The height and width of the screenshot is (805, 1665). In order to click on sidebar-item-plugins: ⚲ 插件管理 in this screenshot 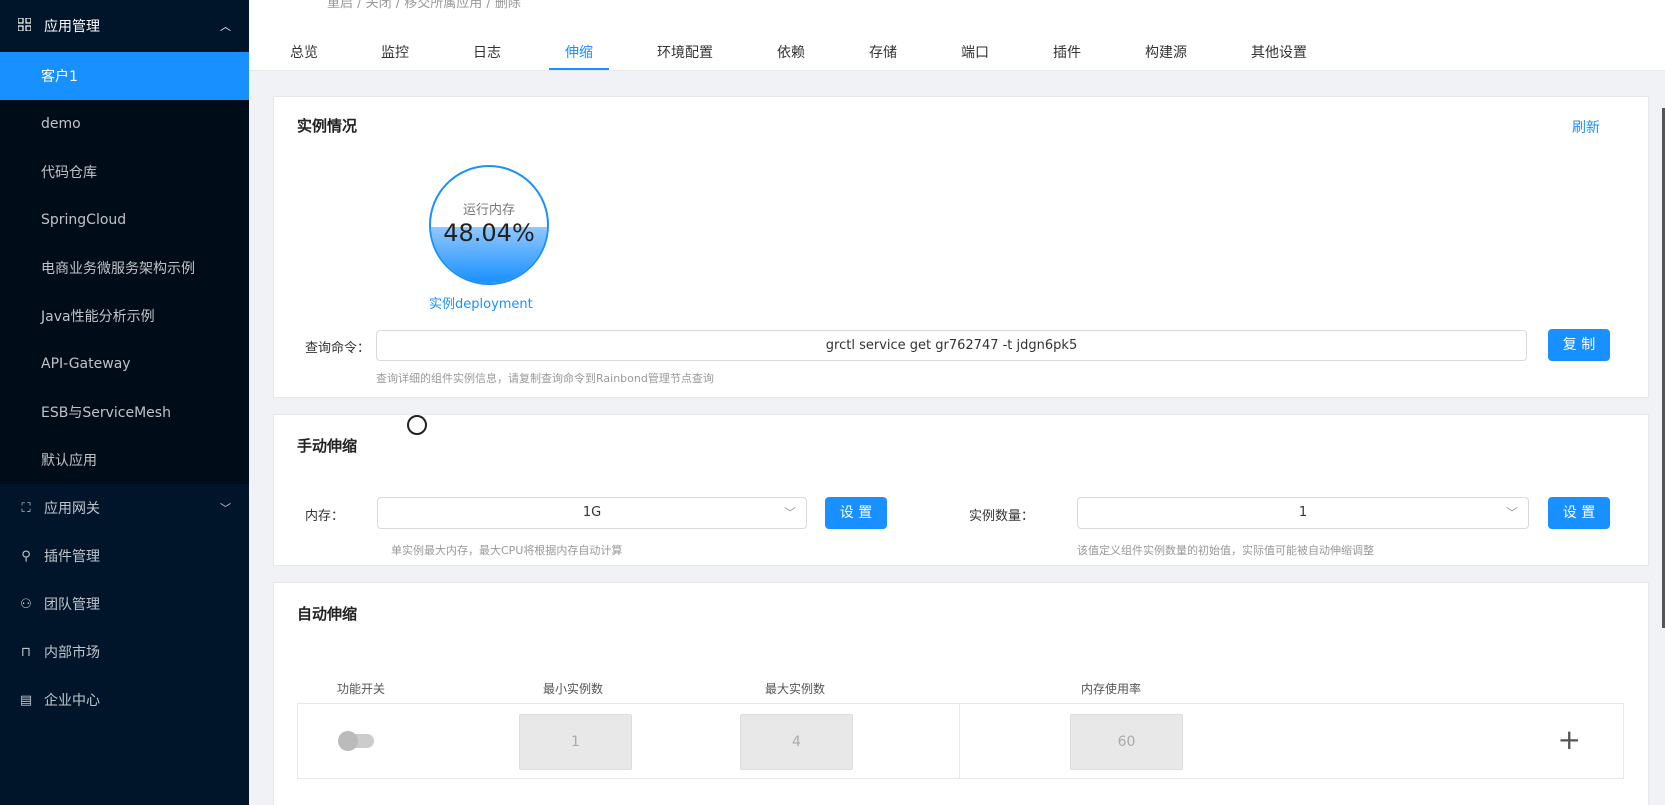, I will do `click(124, 556)`.